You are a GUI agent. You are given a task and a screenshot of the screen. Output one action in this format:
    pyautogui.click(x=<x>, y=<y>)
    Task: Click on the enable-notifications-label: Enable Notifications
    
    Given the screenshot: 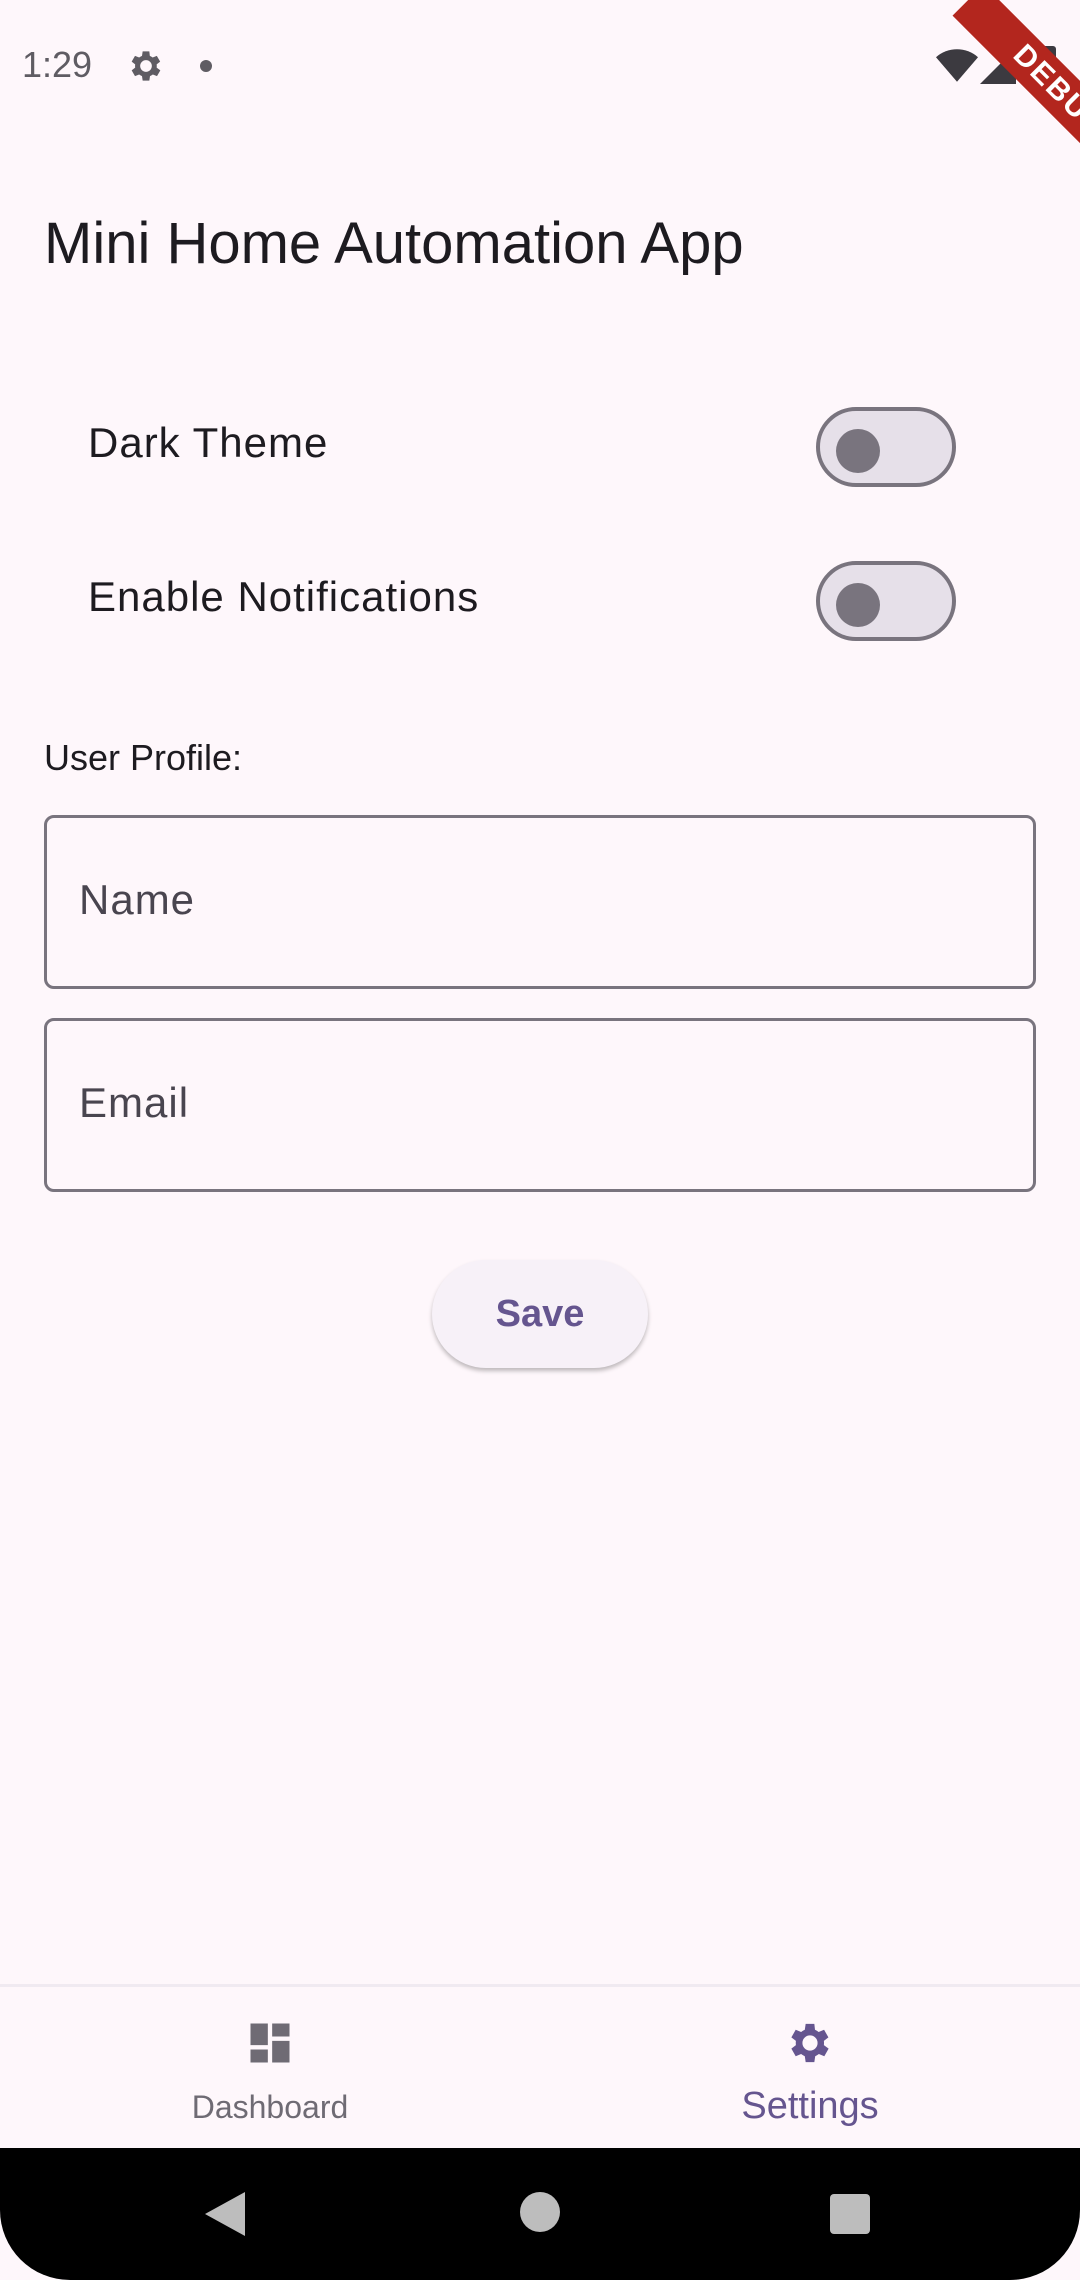 What is the action you would take?
    pyautogui.click(x=284, y=596)
    